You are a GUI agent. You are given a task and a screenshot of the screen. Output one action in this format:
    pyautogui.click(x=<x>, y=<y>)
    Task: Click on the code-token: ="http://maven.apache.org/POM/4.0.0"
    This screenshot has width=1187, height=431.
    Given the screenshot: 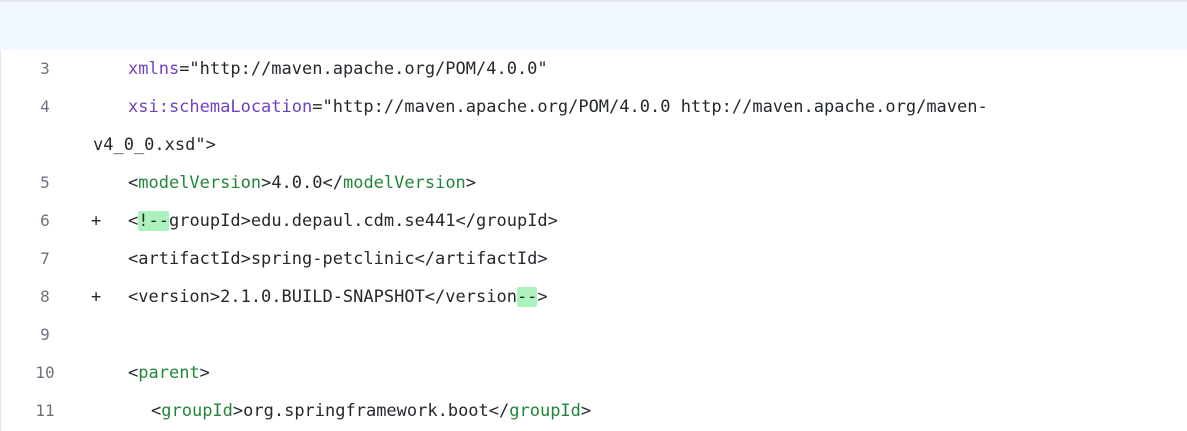 What is the action you would take?
    pyautogui.click(x=363, y=69)
    